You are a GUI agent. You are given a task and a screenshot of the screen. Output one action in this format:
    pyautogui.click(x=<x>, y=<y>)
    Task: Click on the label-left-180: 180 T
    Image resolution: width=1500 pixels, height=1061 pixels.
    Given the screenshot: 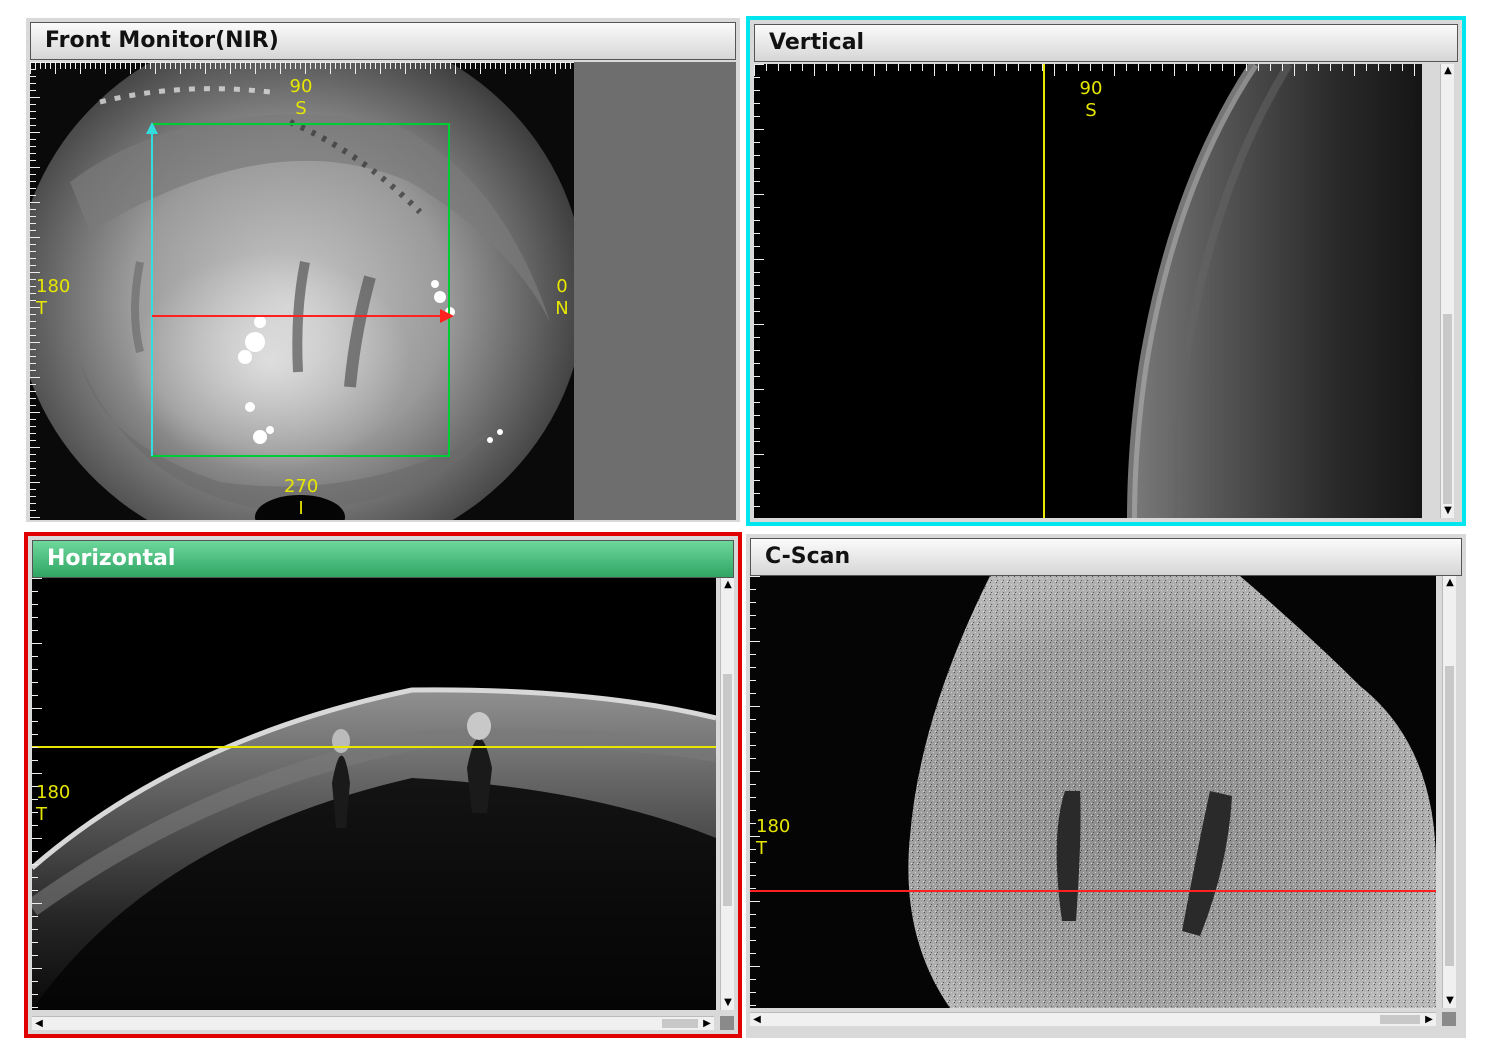 What is the action you would take?
    pyautogui.click(x=53, y=297)
    